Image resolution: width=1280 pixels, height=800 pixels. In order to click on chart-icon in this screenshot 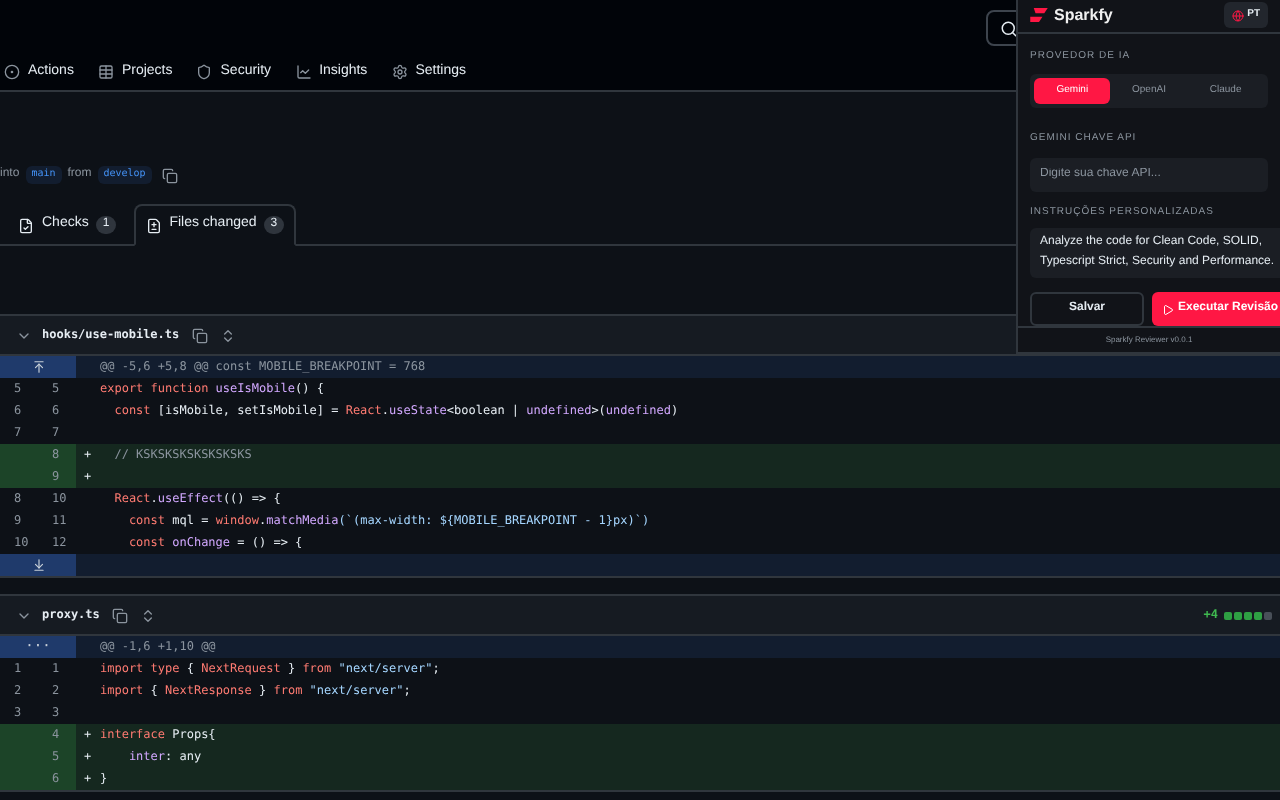, I will do `click(303, 72)`.